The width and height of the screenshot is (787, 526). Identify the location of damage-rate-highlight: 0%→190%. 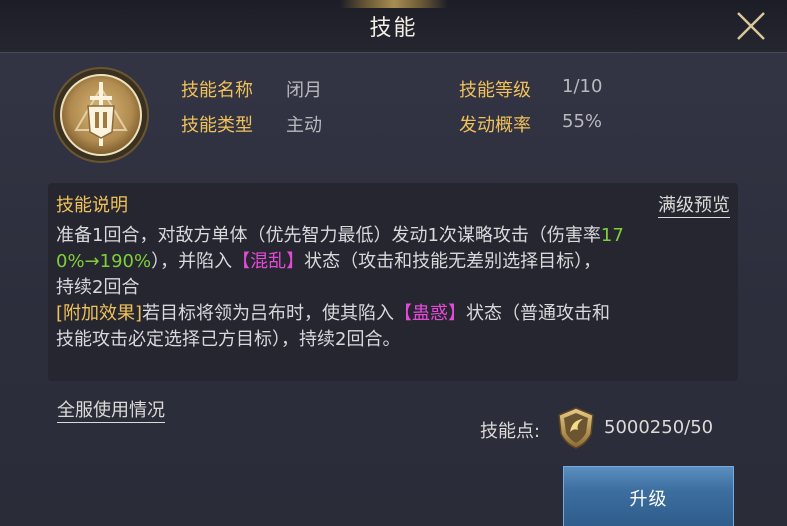
(104, 261).